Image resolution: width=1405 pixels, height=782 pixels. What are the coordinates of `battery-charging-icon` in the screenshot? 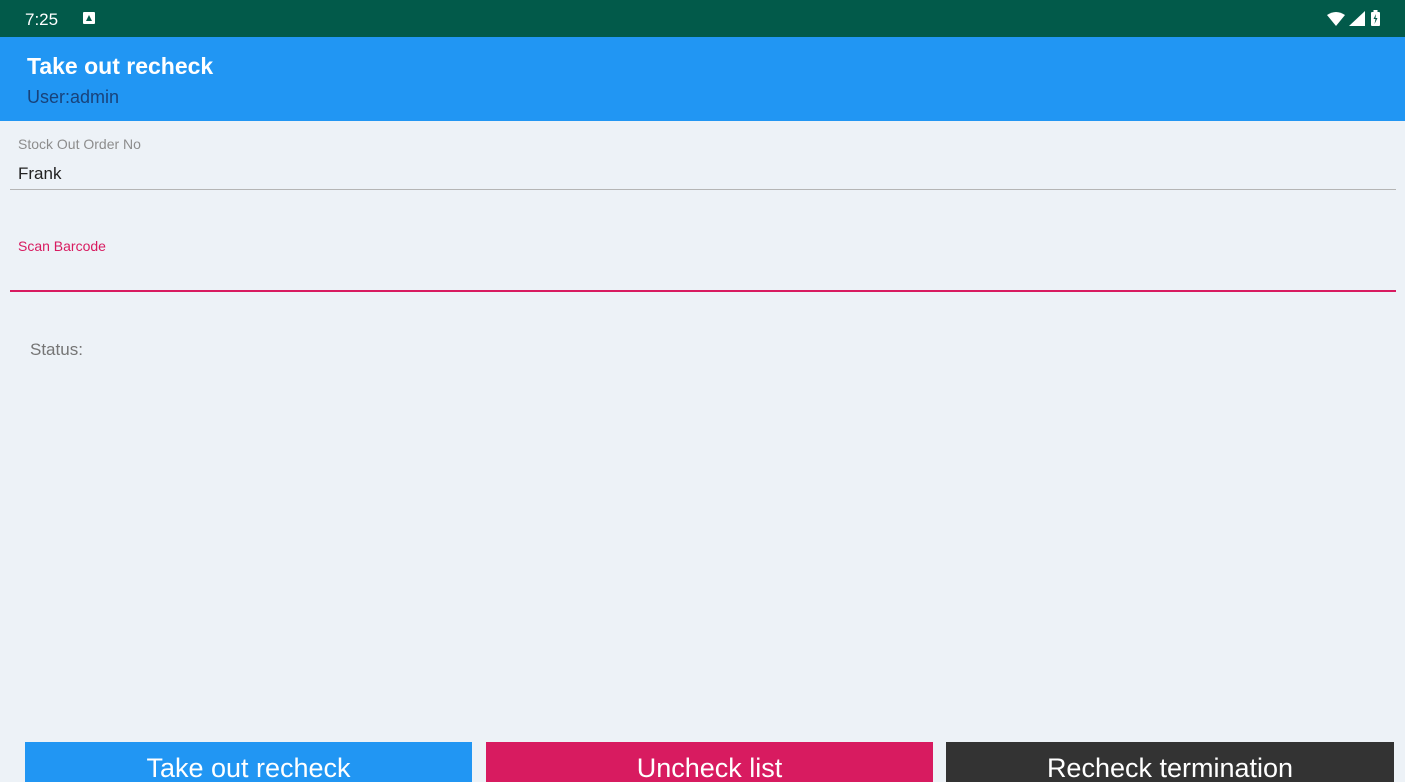 It's located at (1375, 18).